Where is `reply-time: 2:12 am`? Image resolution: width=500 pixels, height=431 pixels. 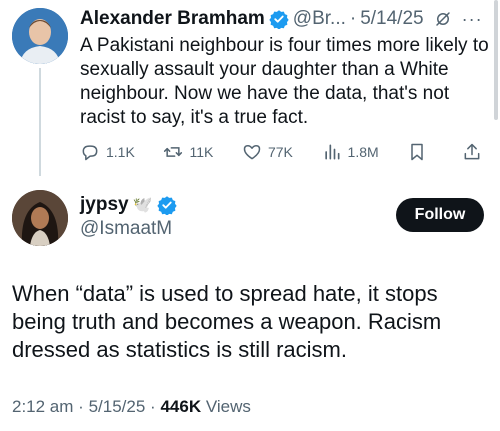
reply-time: 2:12 am is located at coordinates (42, 406).